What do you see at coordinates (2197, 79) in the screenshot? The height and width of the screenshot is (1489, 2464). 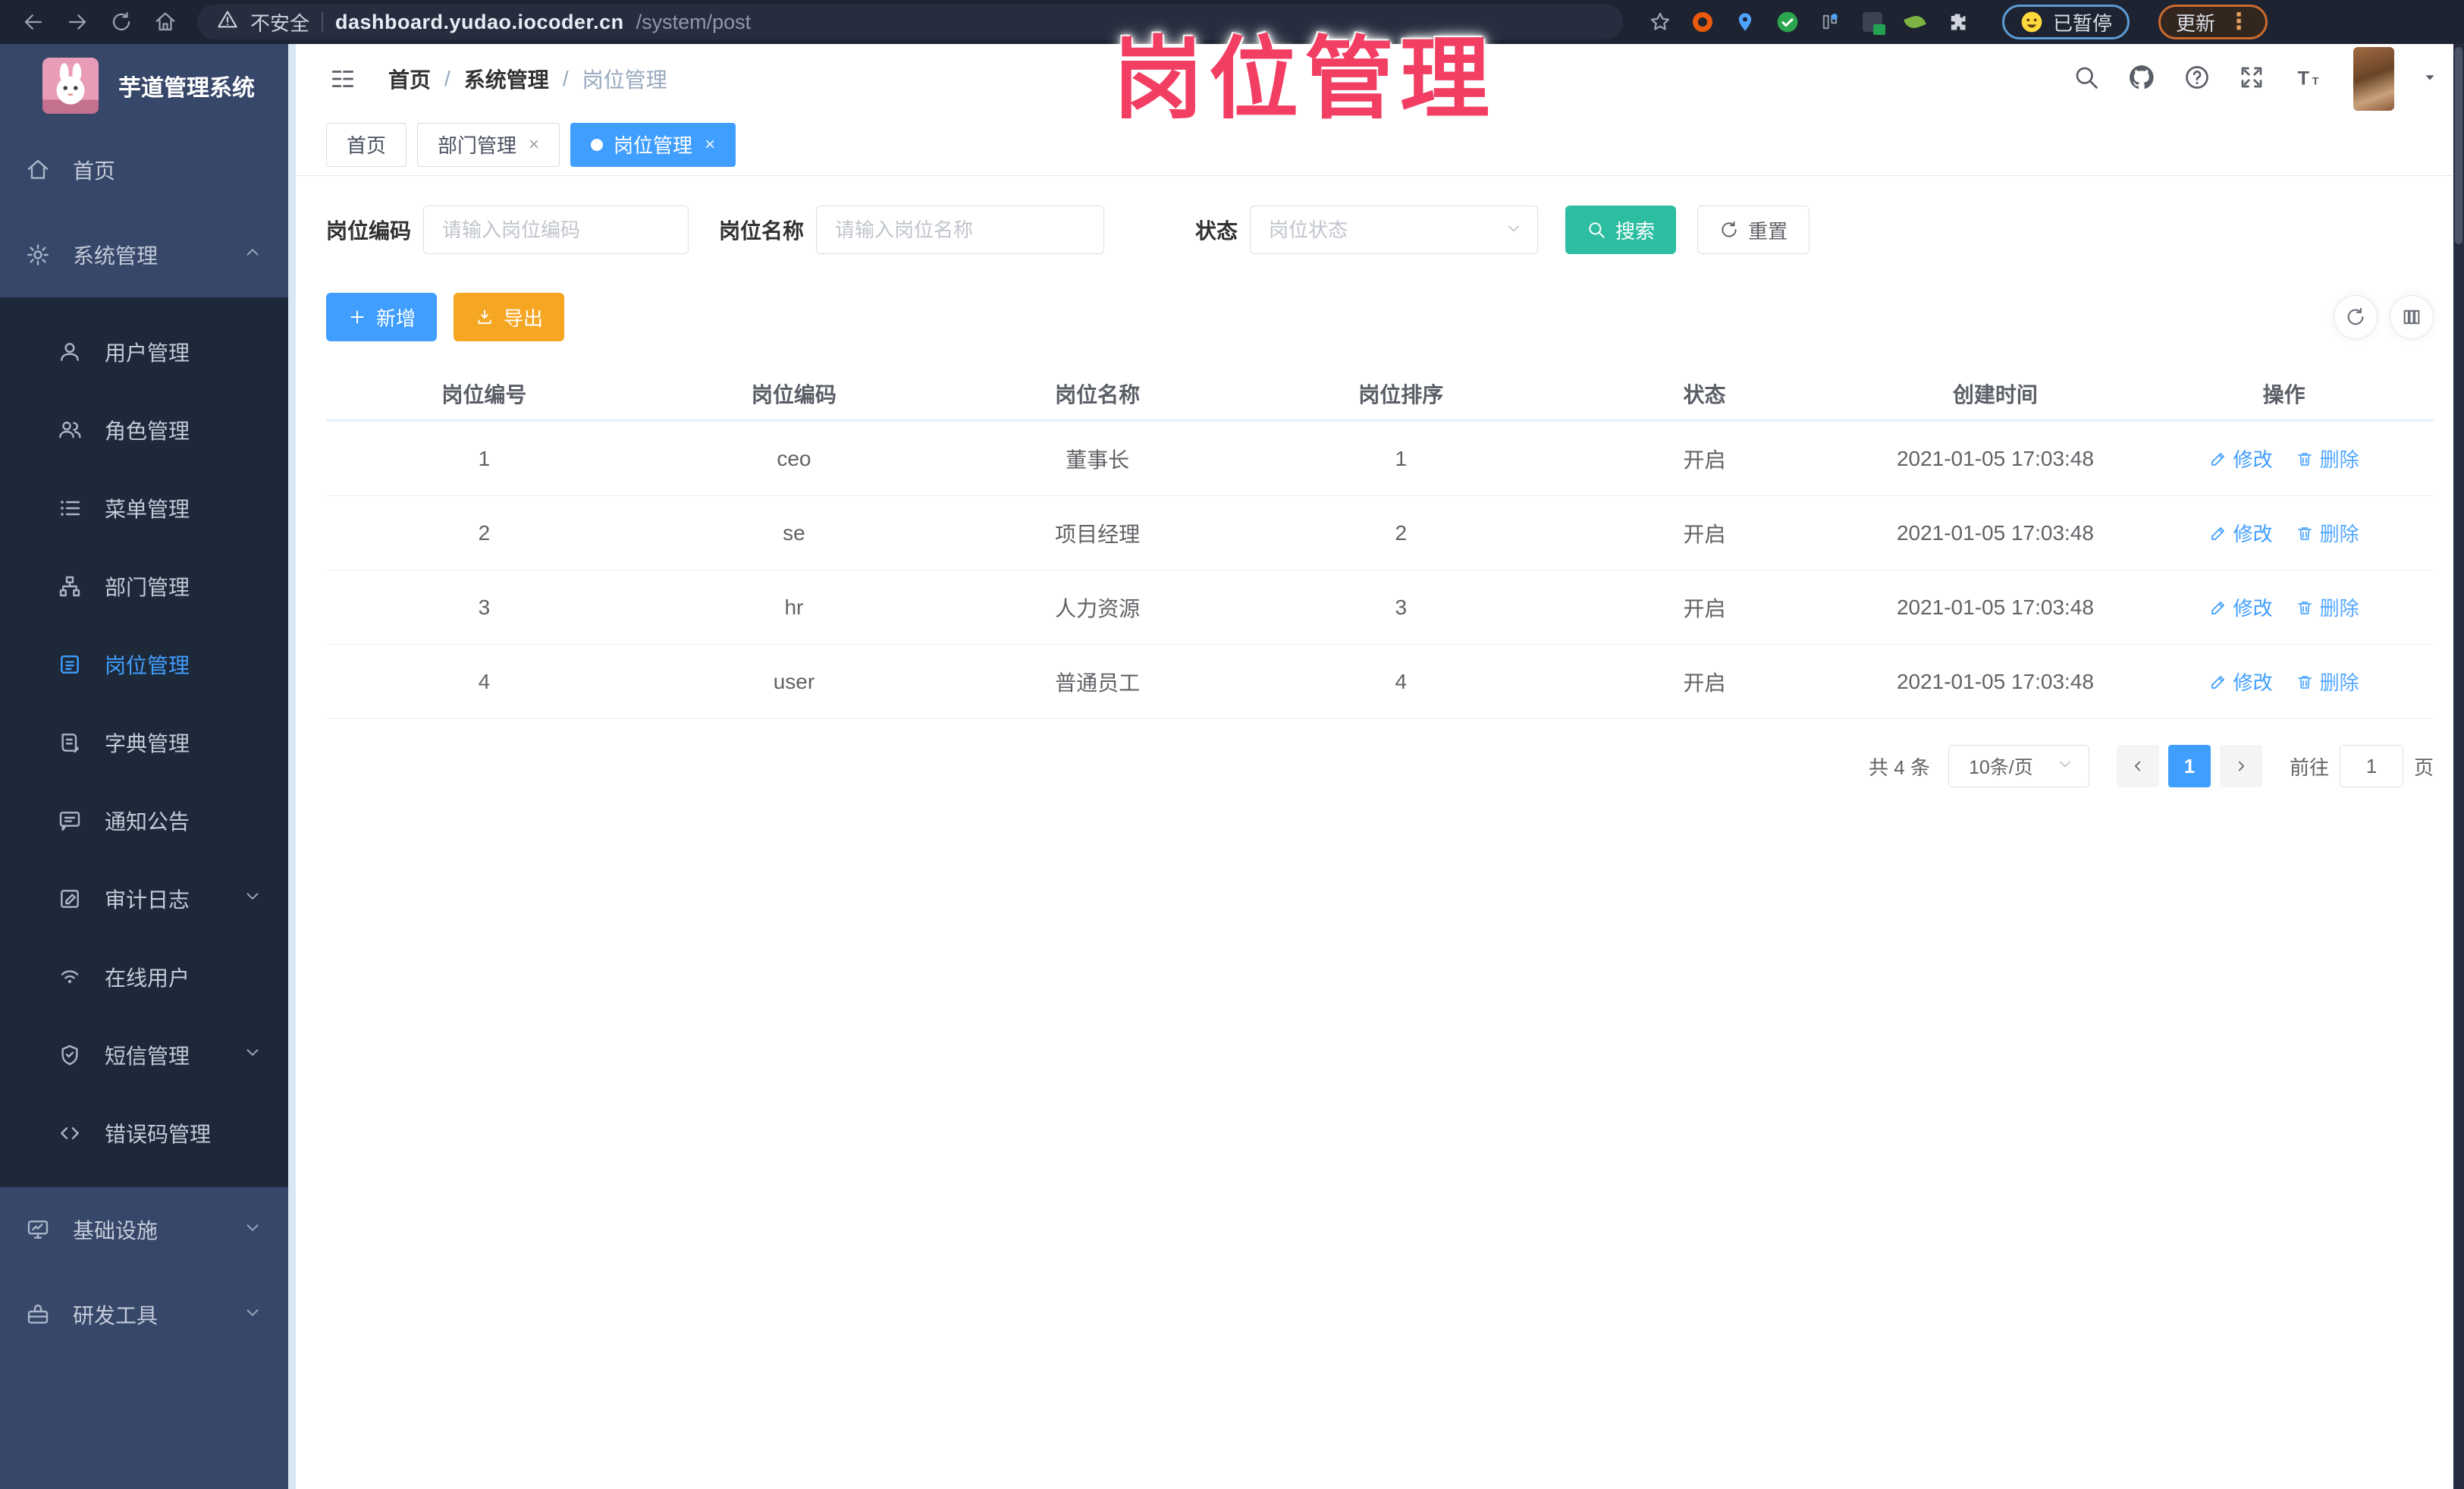 I see `help-icon` at bounding box center [2197, 79].